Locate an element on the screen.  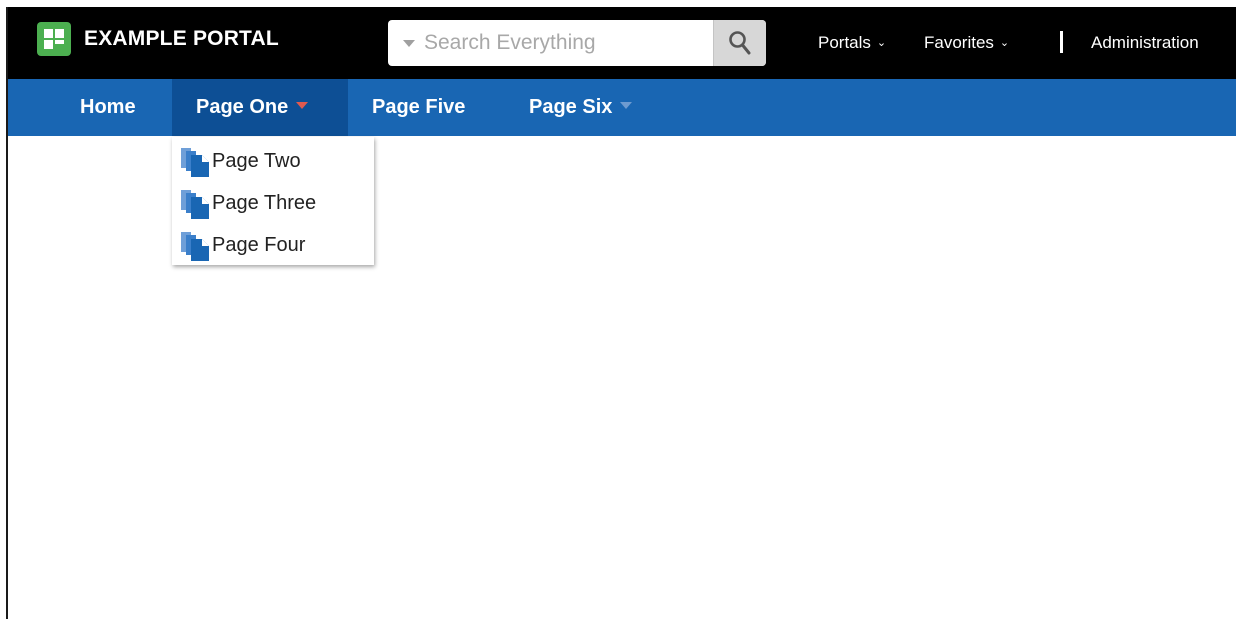
search-input is located at coordinates (569, 43).